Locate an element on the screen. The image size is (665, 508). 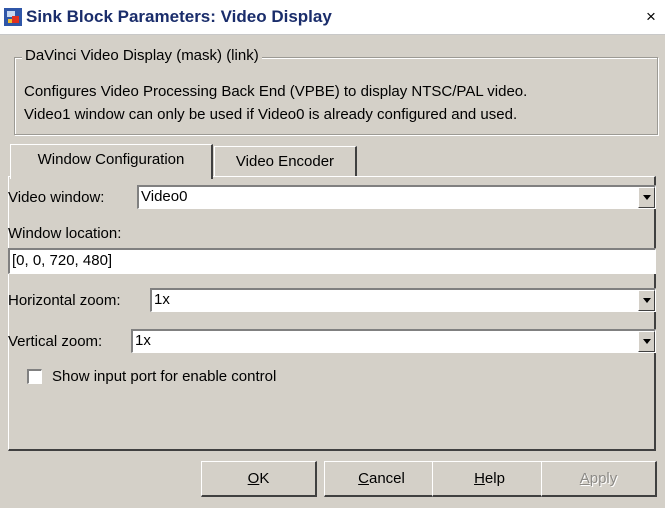
close-icon: × is located at coordinates (651, 16).